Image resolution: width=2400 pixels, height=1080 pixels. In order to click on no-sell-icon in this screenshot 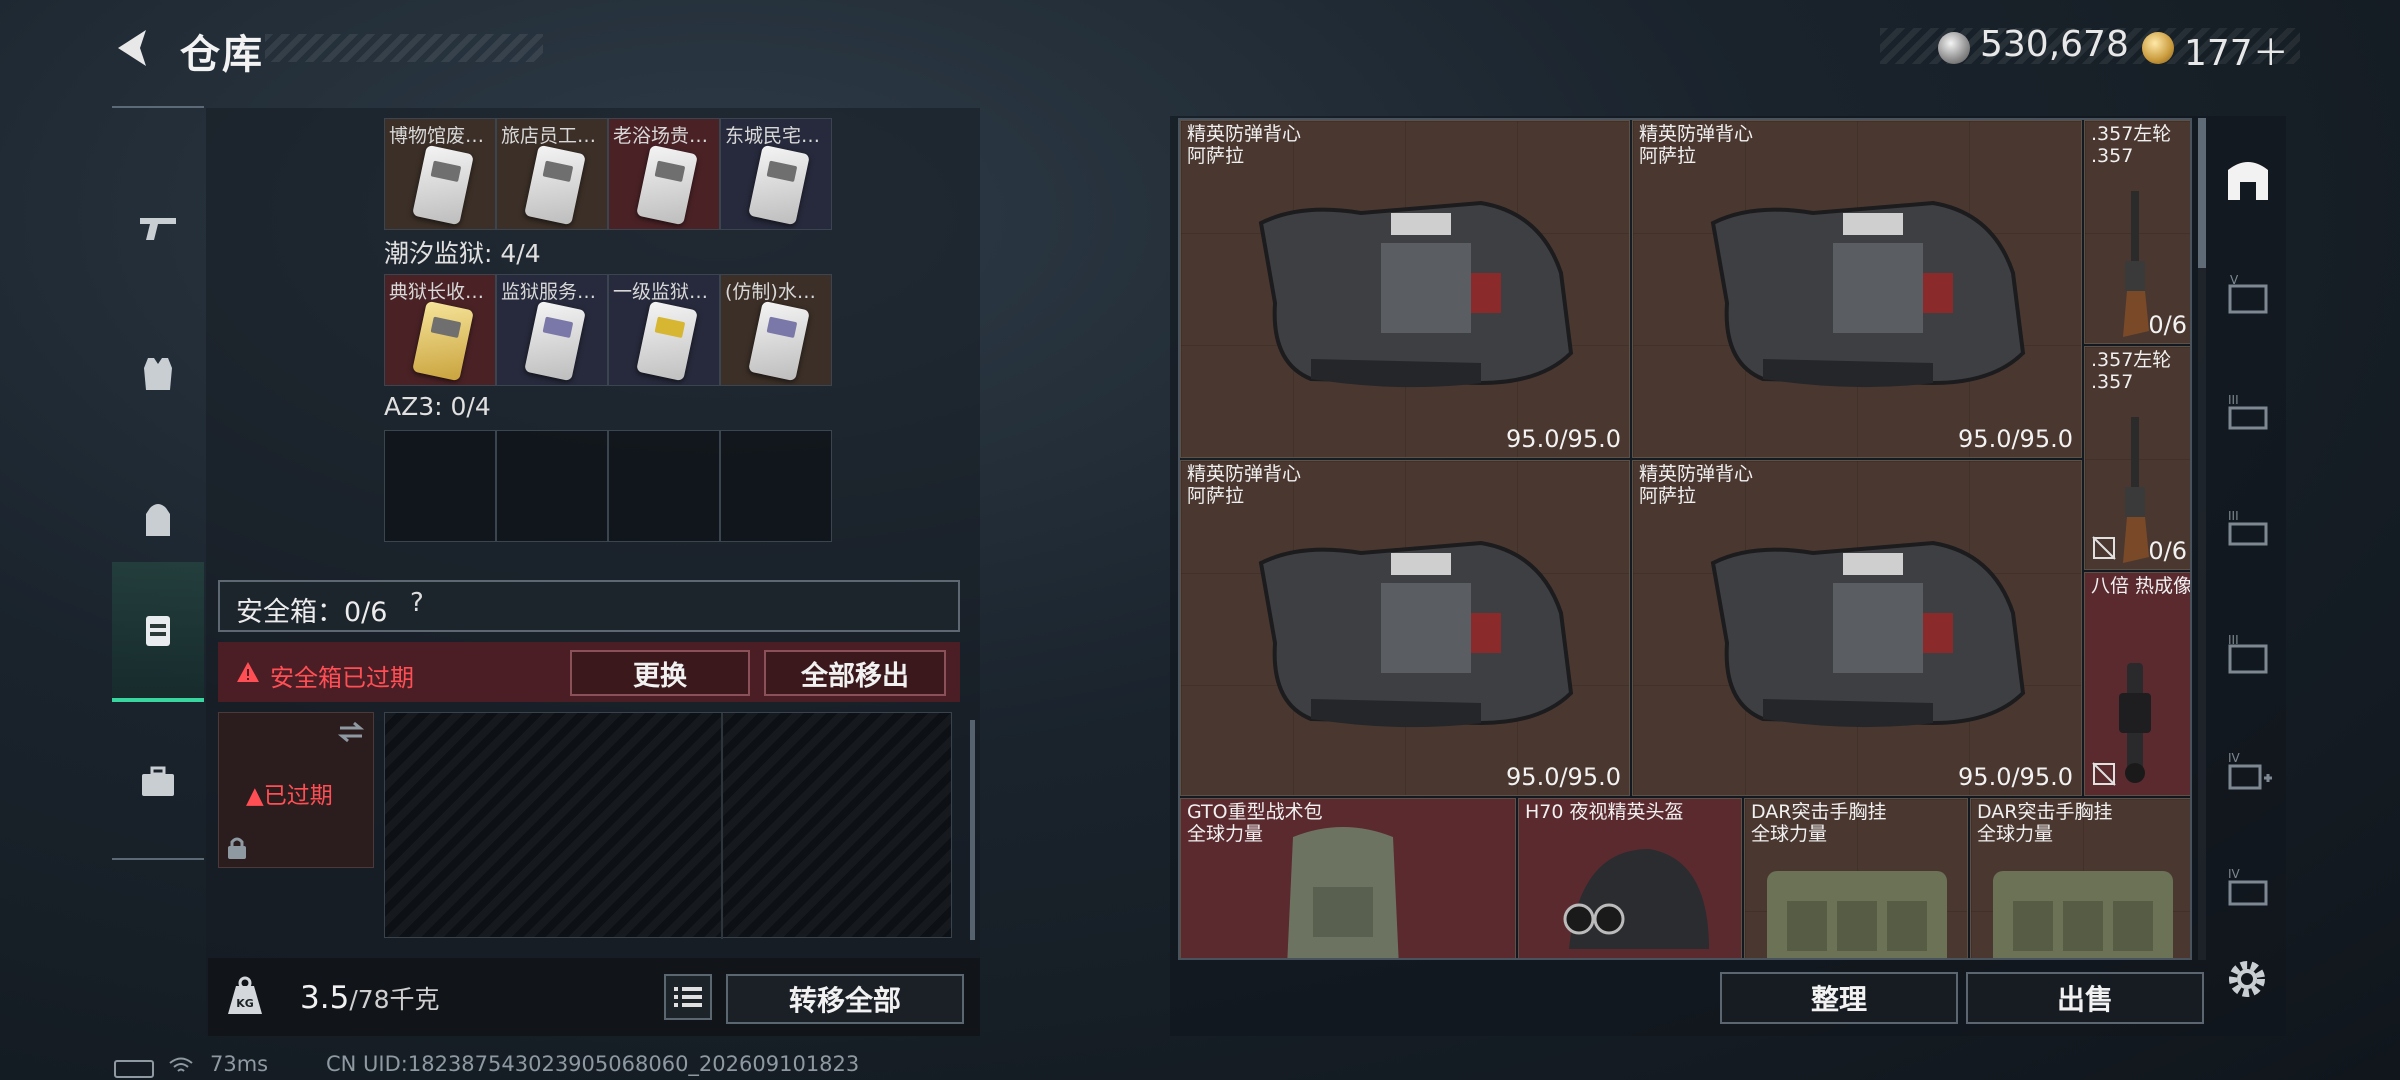, I will do `click(2104, 548)`.